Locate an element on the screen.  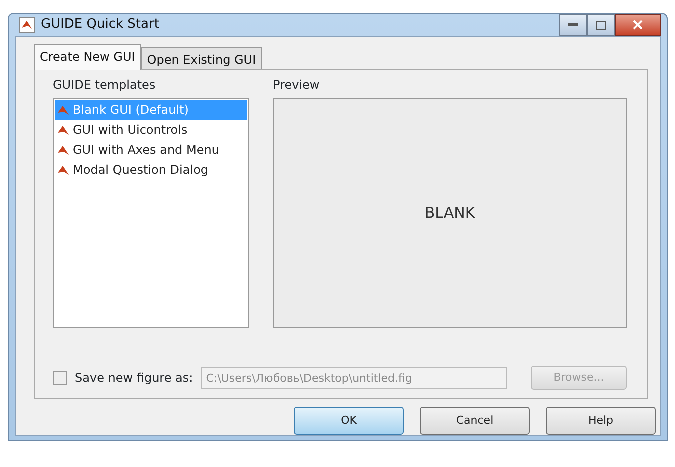
preview-text: BLANK is located at coordinates (450, 213).